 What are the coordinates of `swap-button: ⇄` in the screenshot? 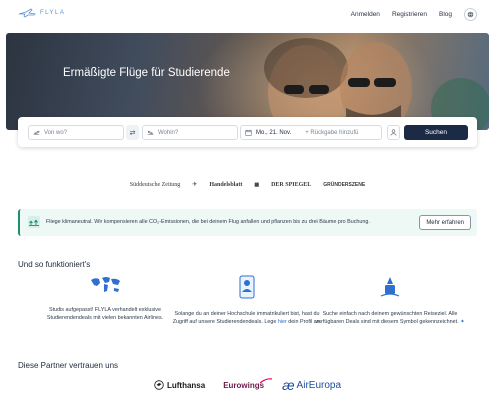 It's located at (132, 132).